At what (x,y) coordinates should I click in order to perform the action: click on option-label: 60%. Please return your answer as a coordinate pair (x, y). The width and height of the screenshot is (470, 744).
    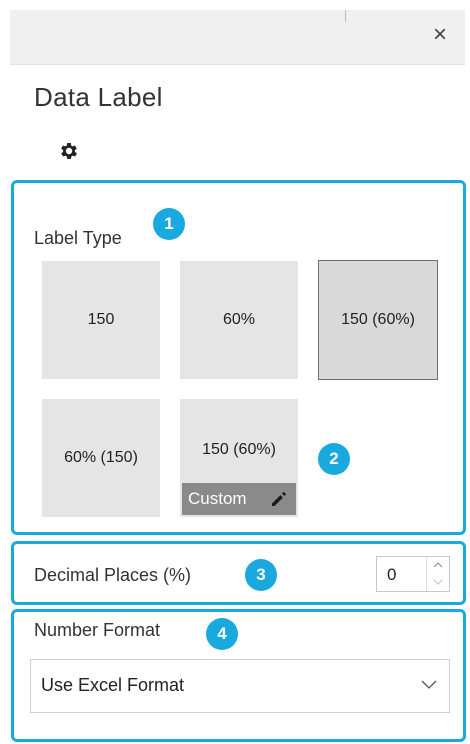
    Looking at the image, I should click on (239, 319).